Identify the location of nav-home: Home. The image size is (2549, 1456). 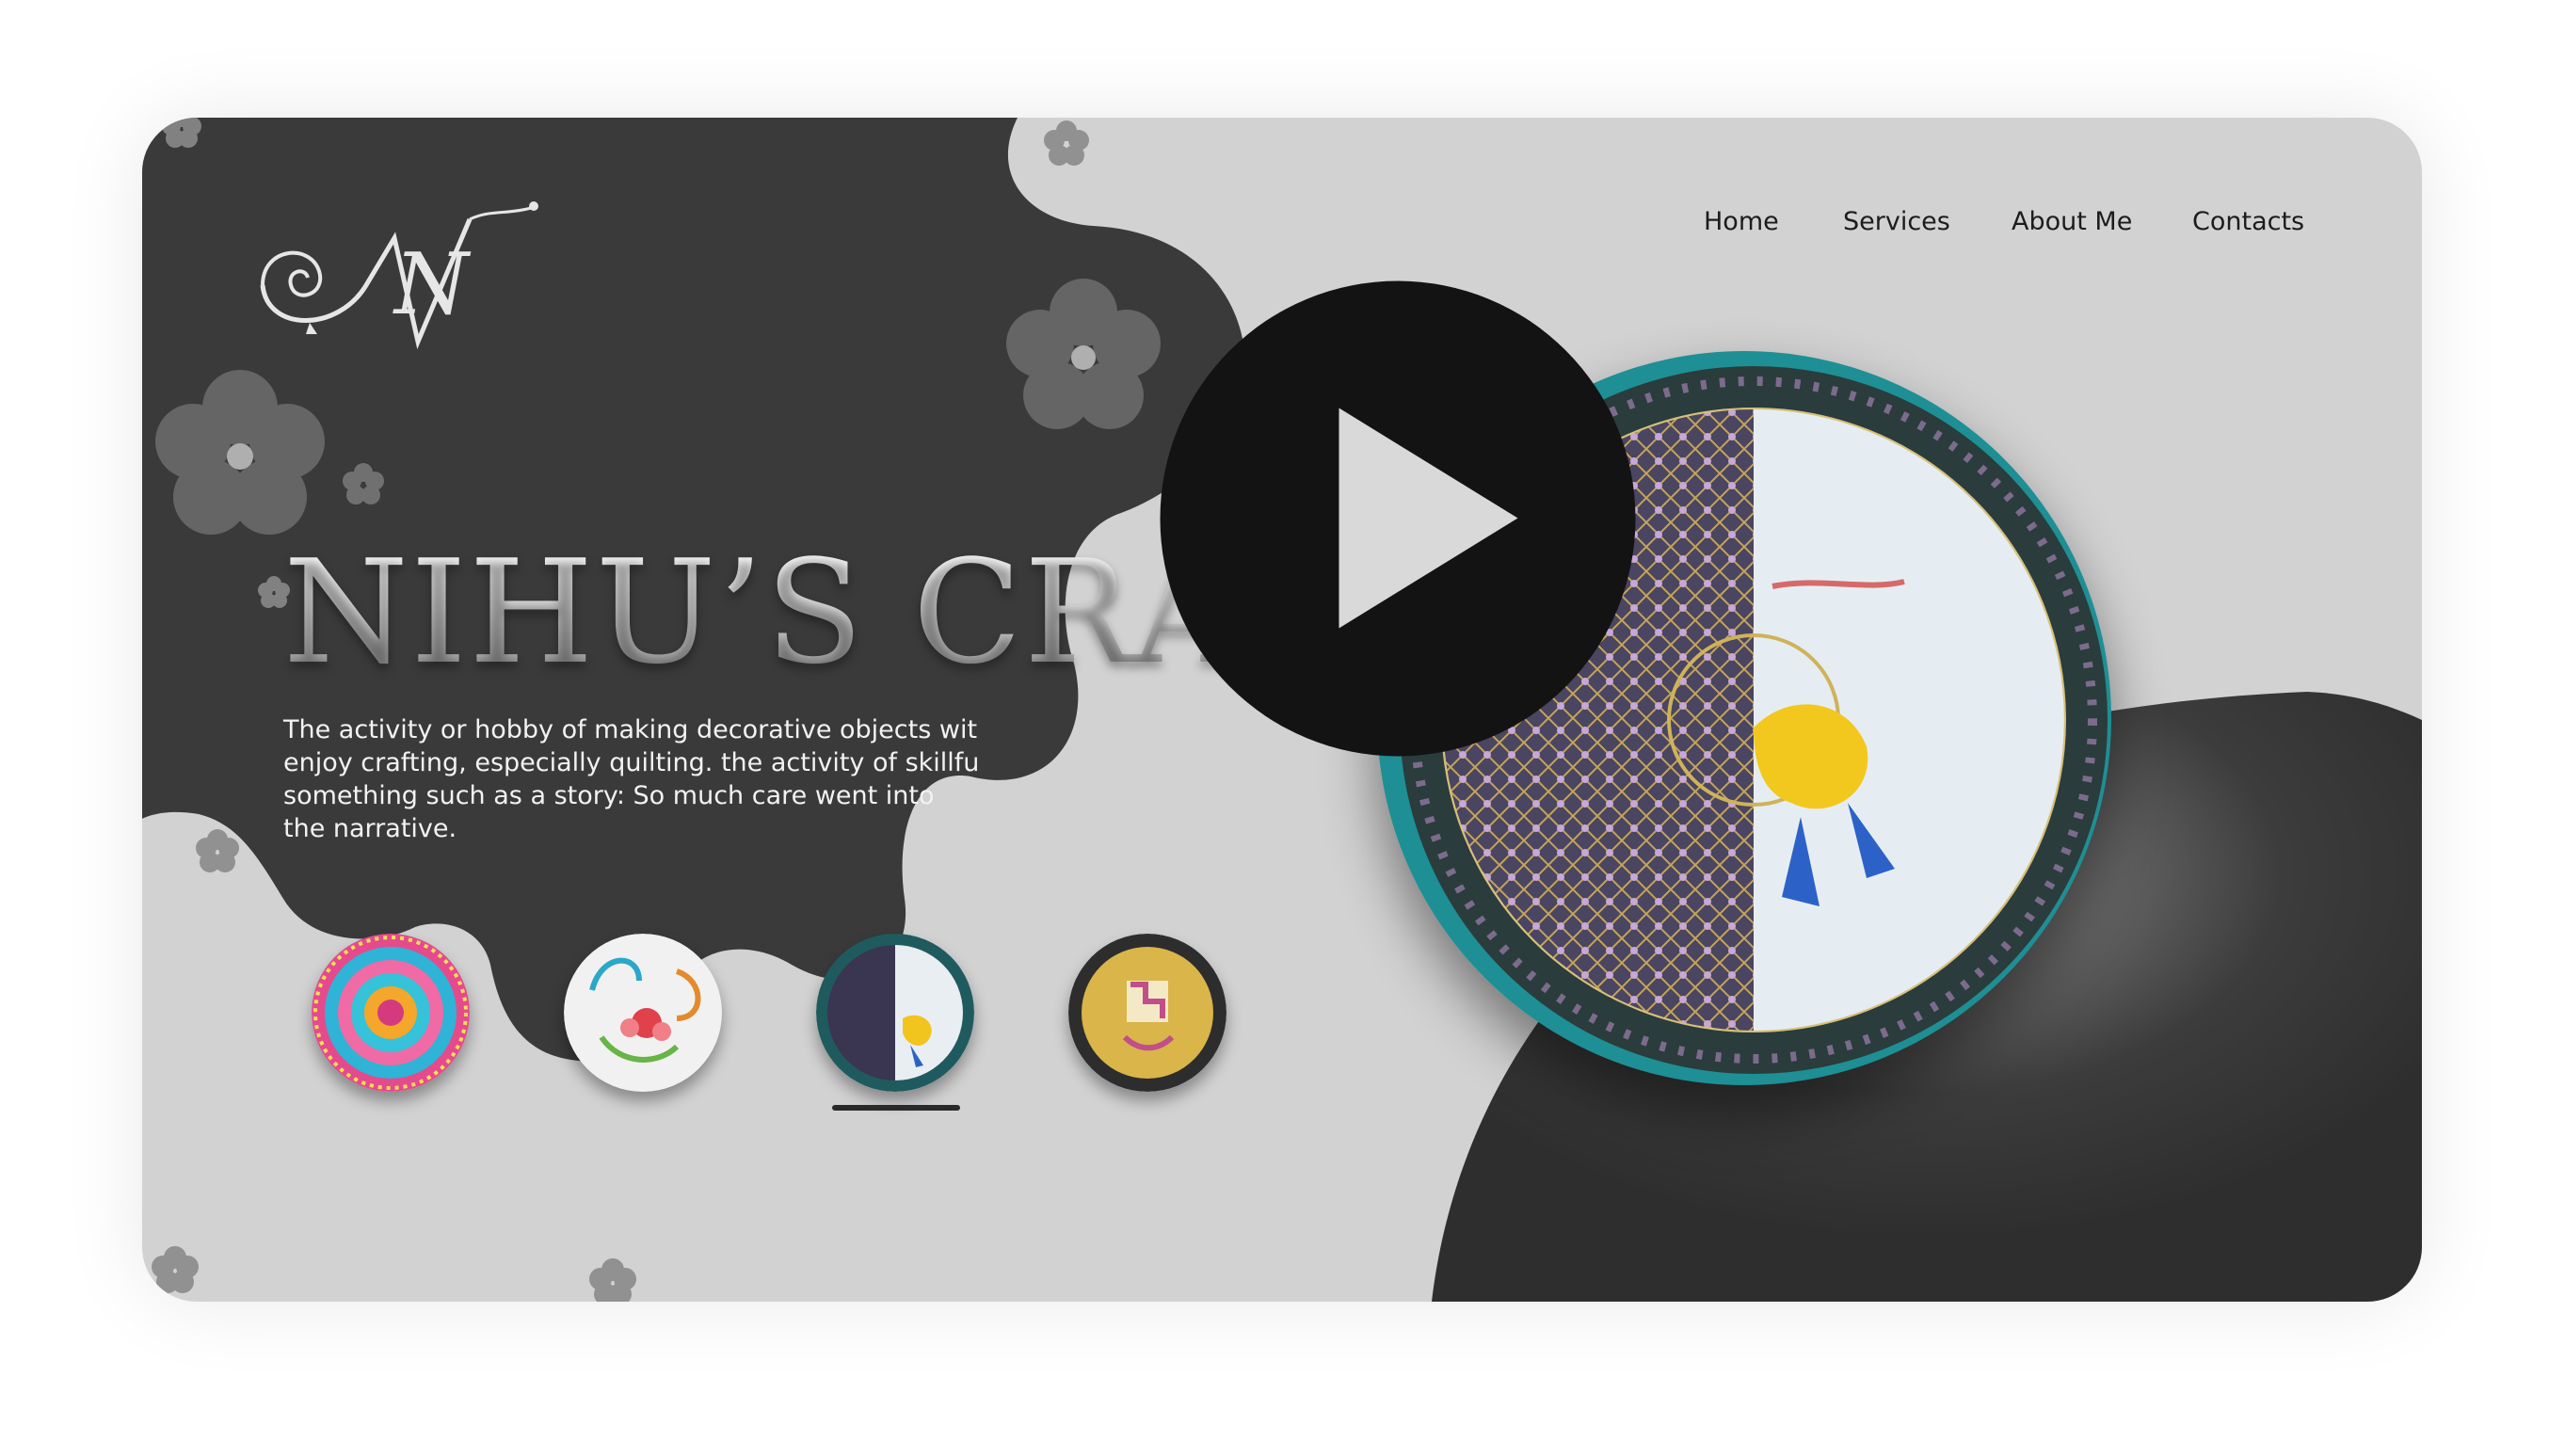
(1741, 221).